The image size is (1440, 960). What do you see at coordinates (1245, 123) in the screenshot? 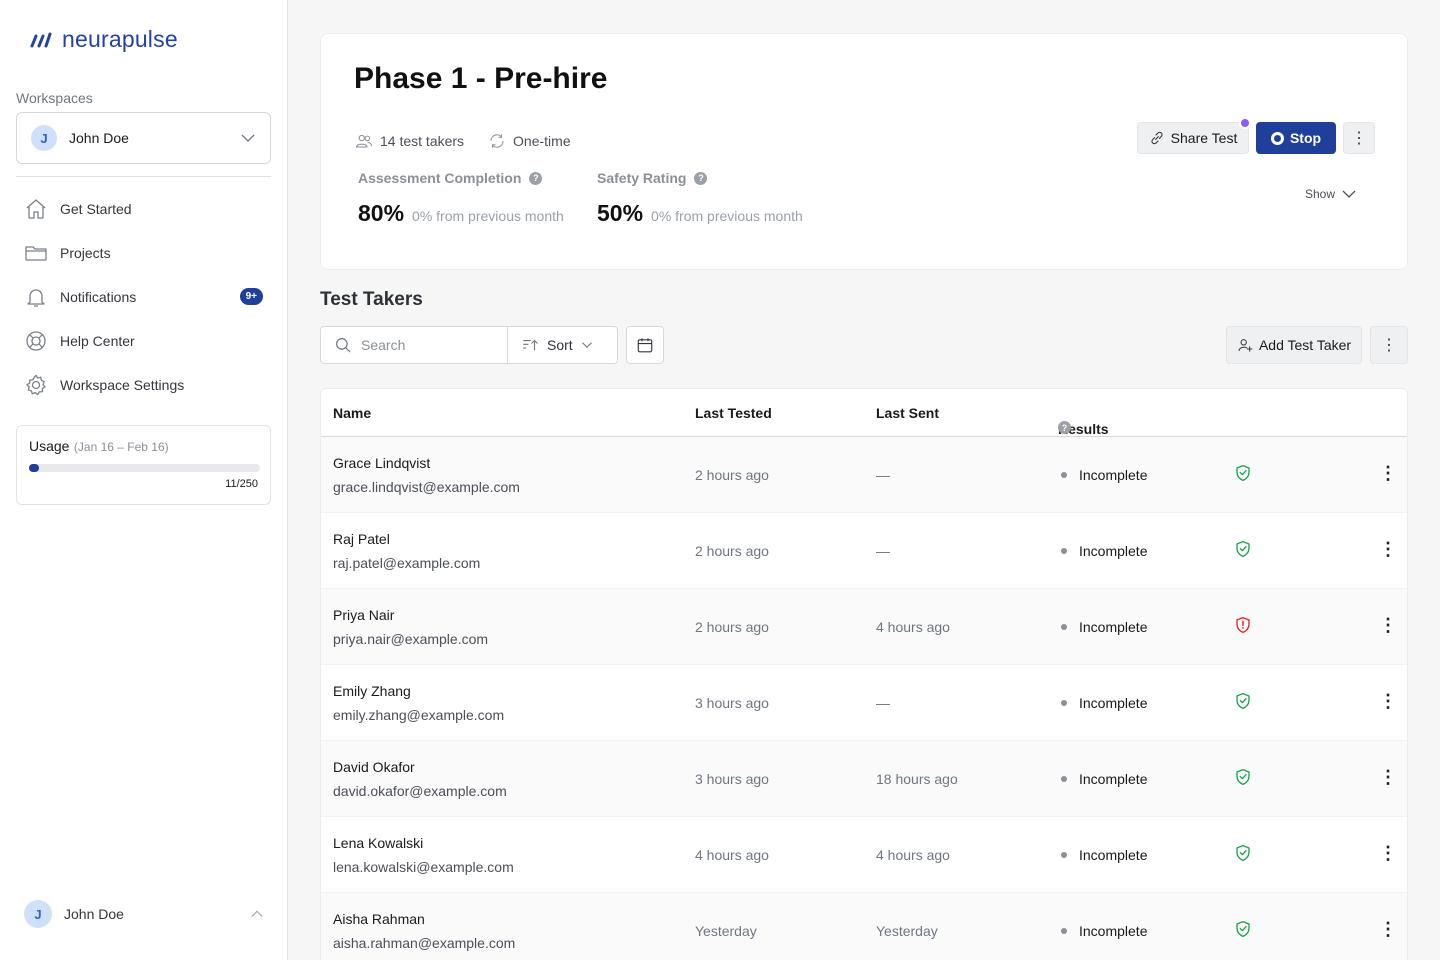
I see `notification-dot` at bounding box center [1245, 123].